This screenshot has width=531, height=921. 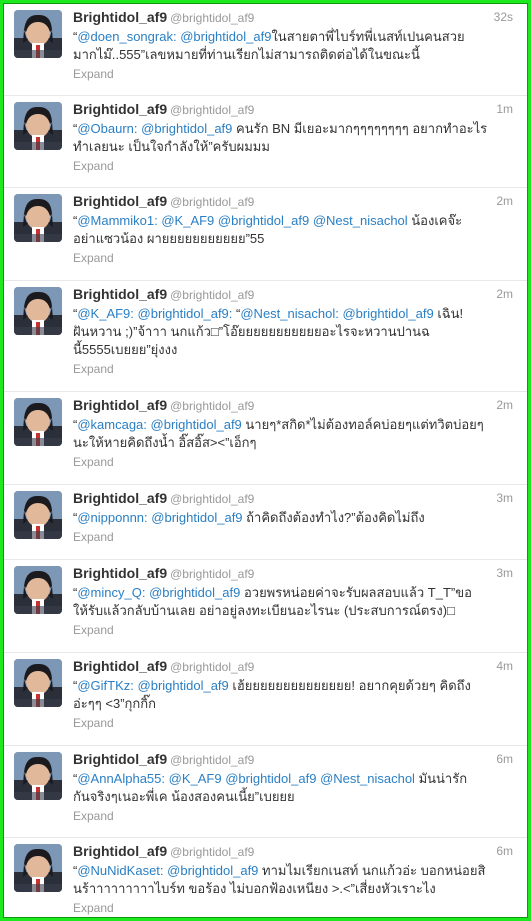 What do you see at coordinates (111, 592) in the screenshot?
I see `mention-link: @mincy_Q:` at bounding box center [111, 592].